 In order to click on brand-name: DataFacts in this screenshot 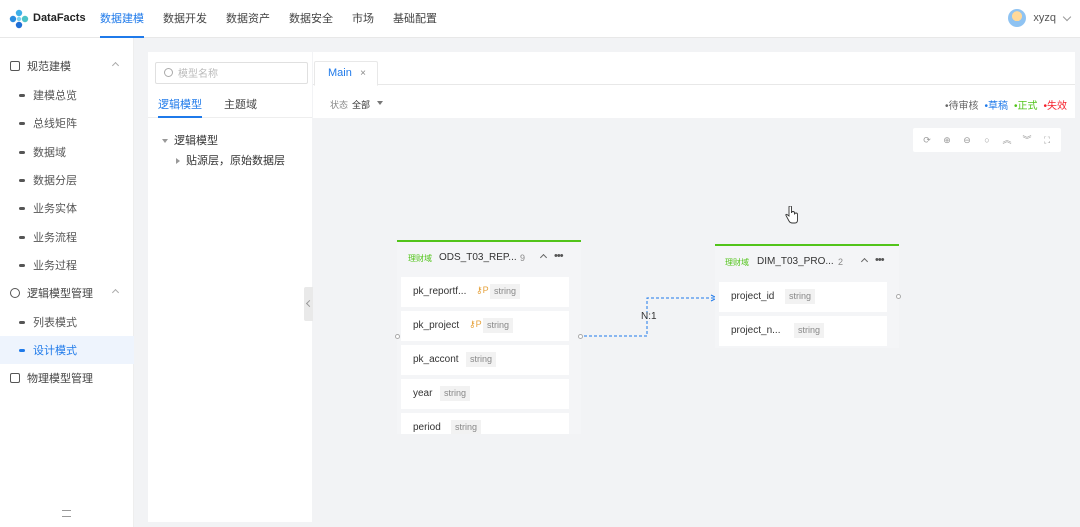, I will do `click(59, 18)`.